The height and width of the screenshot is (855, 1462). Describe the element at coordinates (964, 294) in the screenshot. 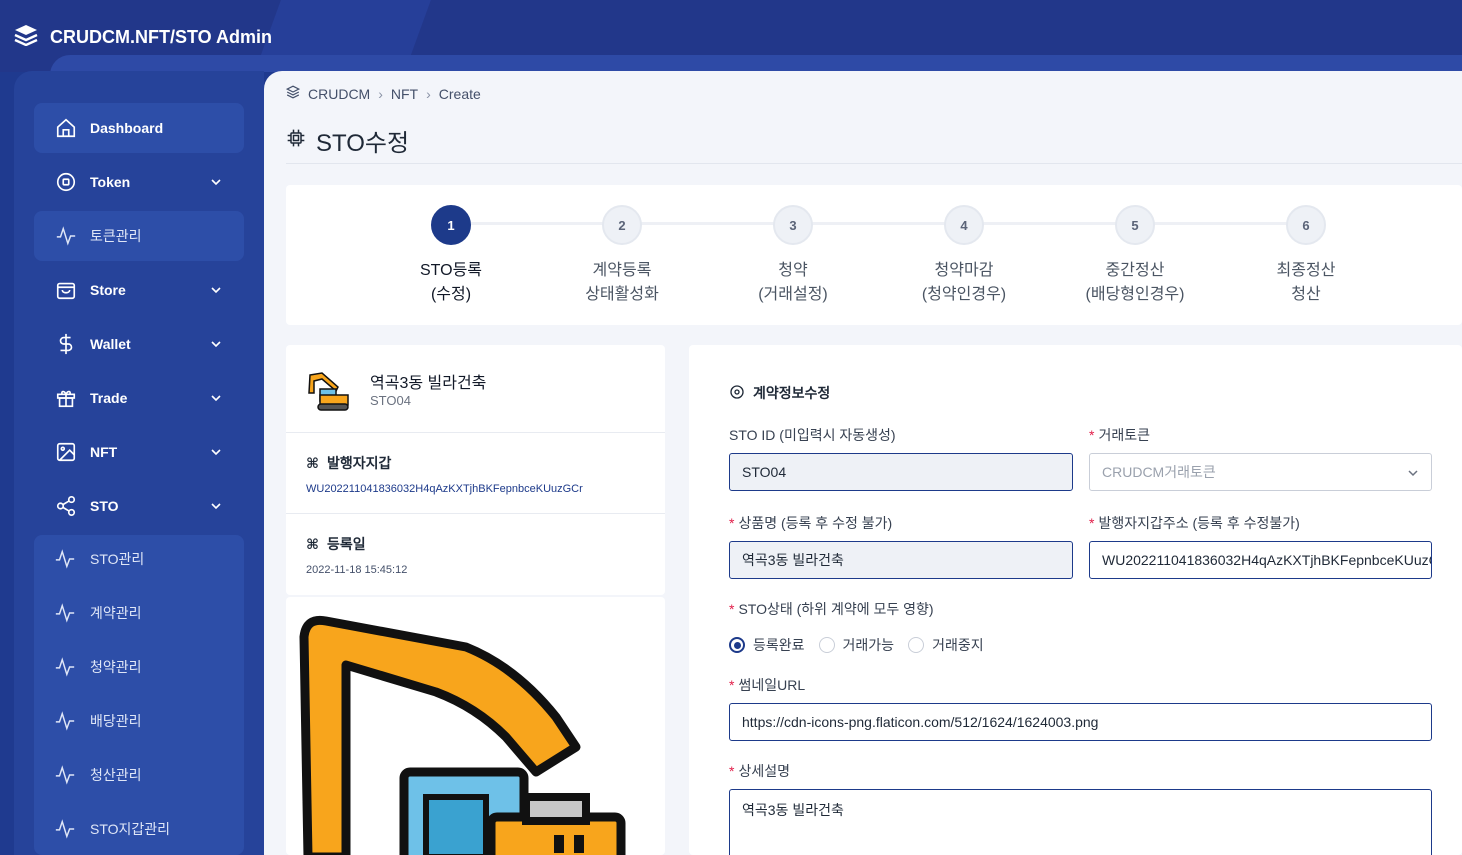

I see `step-subtitle: (청약인경우)` at that location.